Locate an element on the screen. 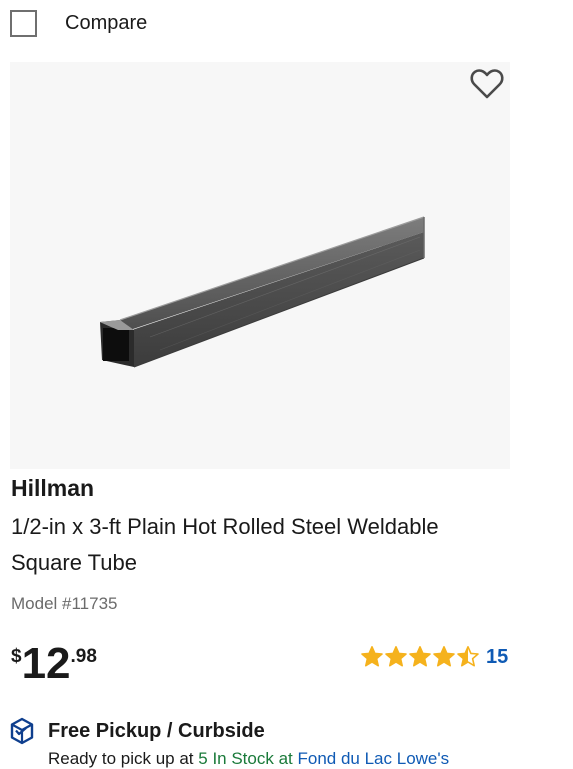 This screenshot has width=573, height=769. pickup-row: Free Pickup / Curbside is located at coordinates (137, 731).